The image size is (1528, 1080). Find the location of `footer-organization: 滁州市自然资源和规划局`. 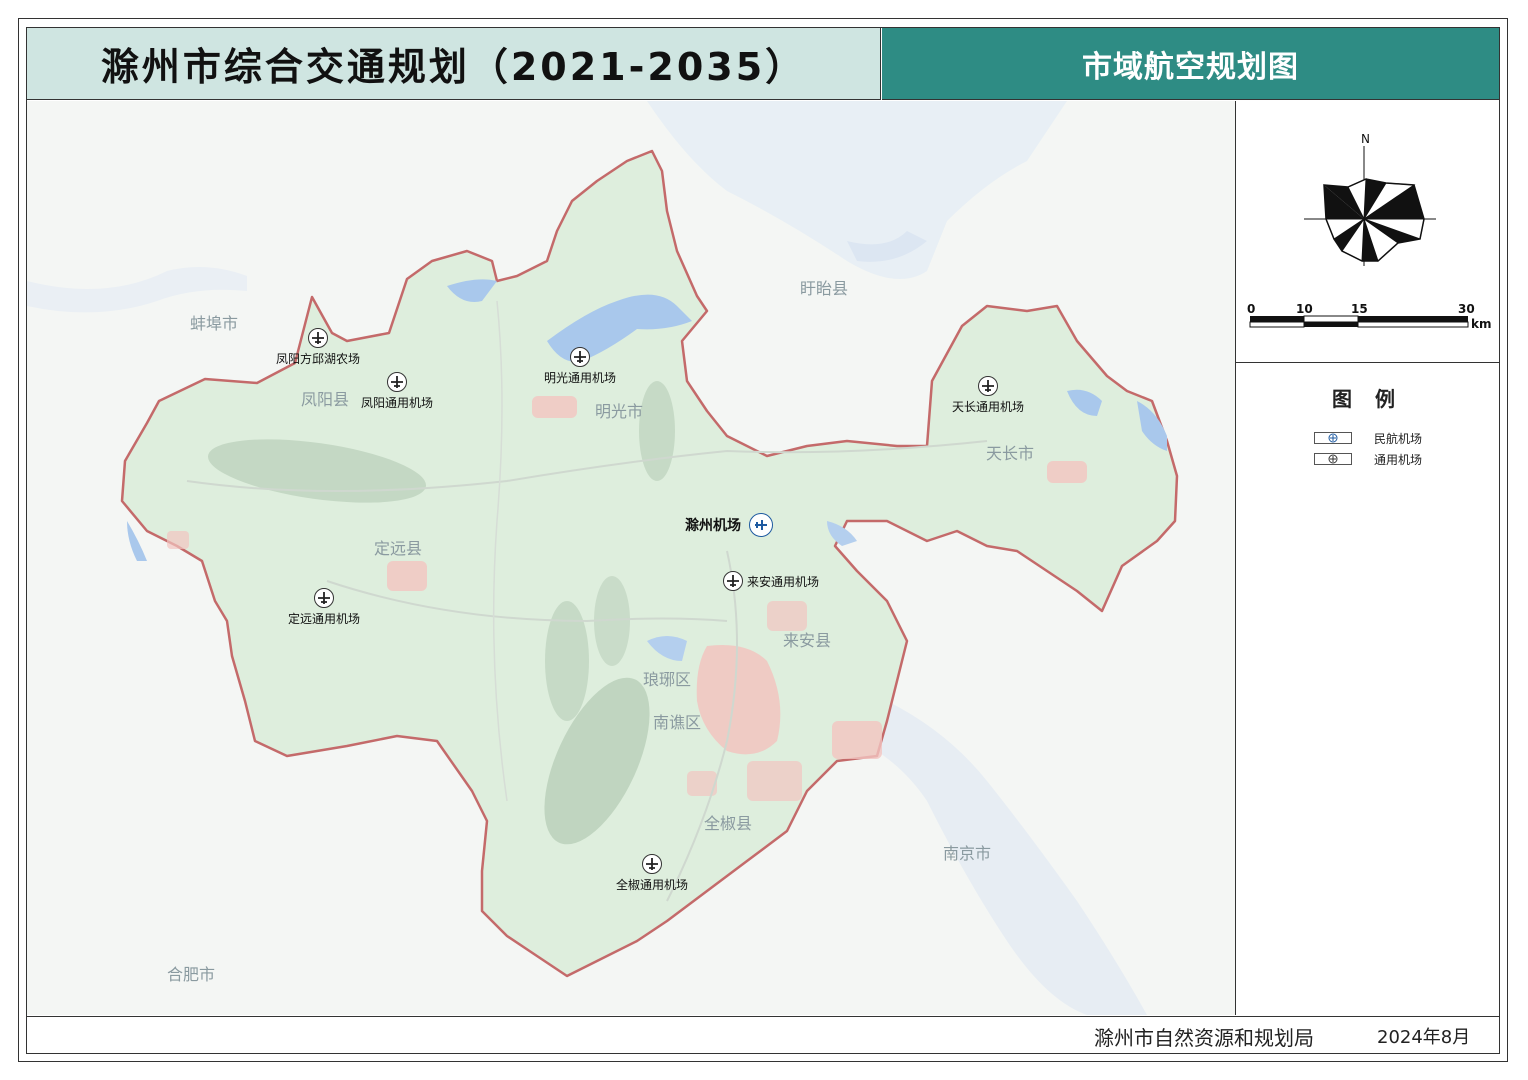

footer-organization: 滁州市自然资源和规划局 is located at coordinates (1204, 1038).